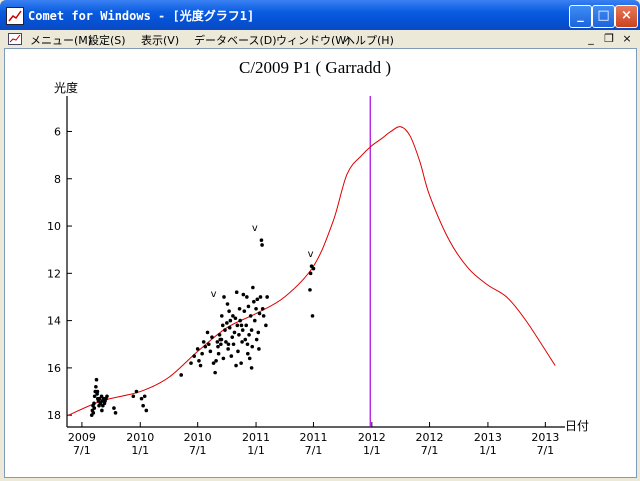 Image resolution: width=640 pixels, height=481 pixels. Describe the element at coordinates (61, 40) in the screenshot. I see `menu-menu: メニュー(M)` at that location.